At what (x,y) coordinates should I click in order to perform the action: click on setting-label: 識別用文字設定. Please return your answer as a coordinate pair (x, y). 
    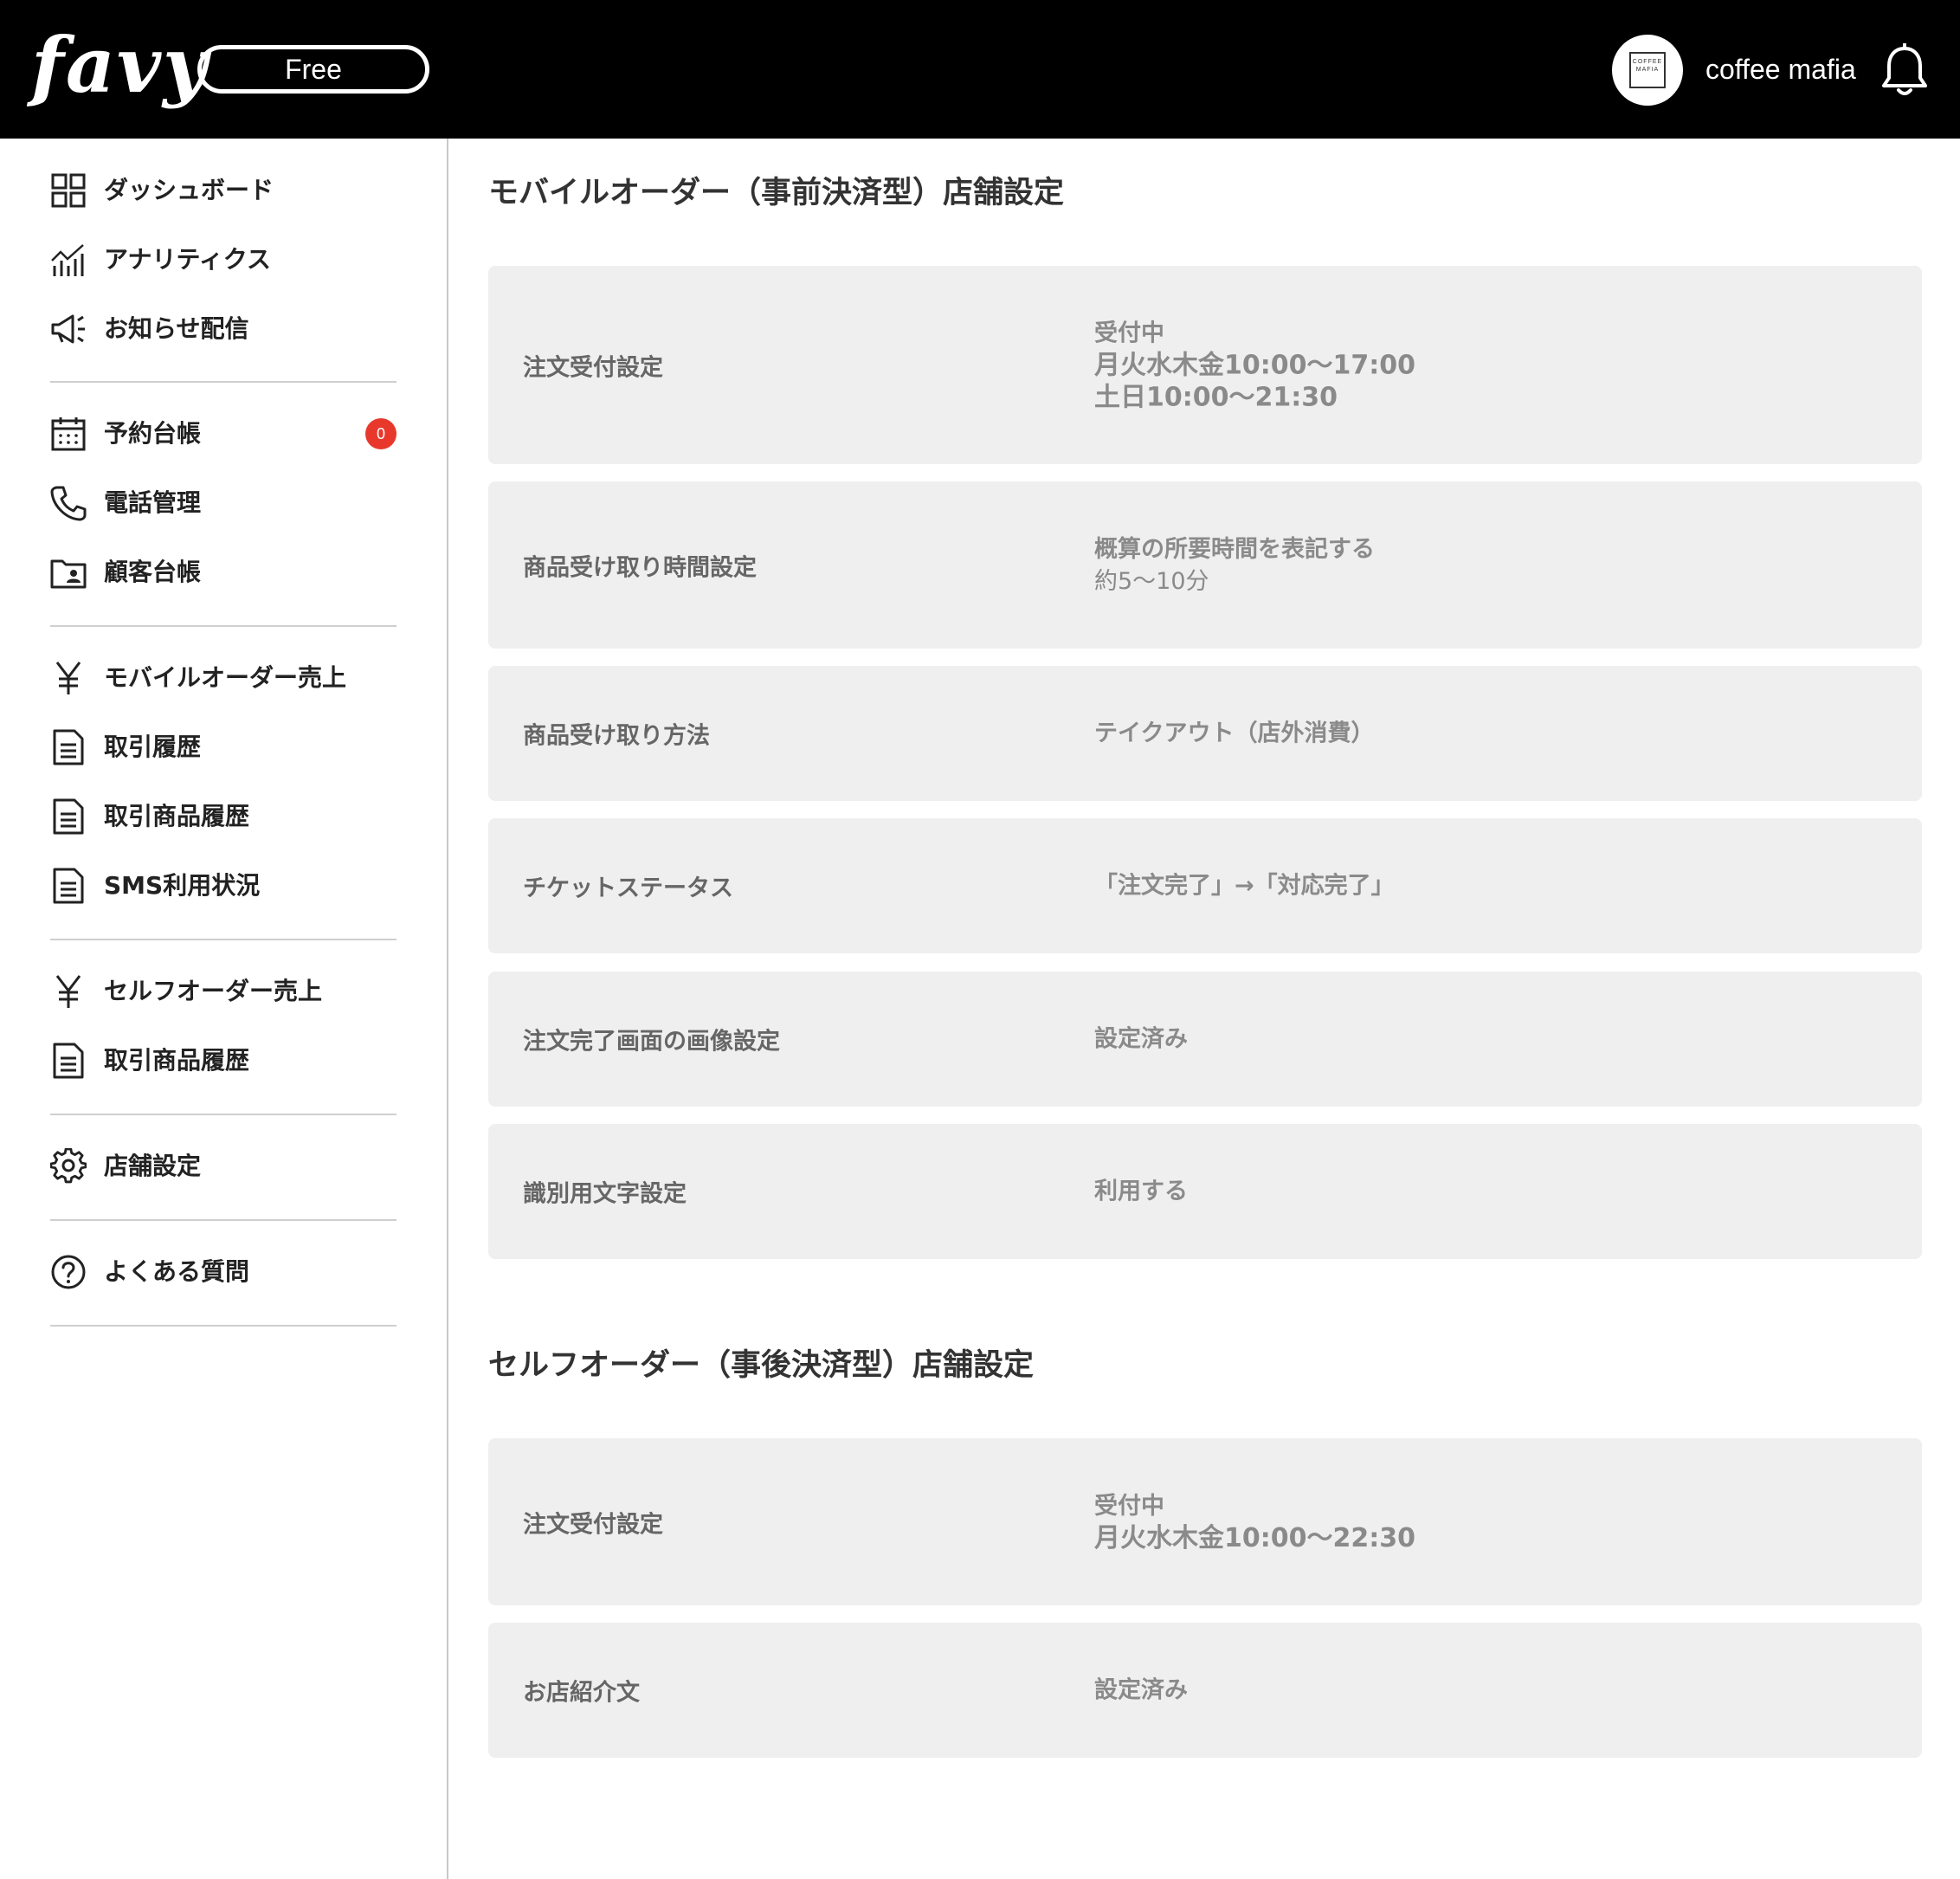
    Looking at the image, I should click on (605, 1194).